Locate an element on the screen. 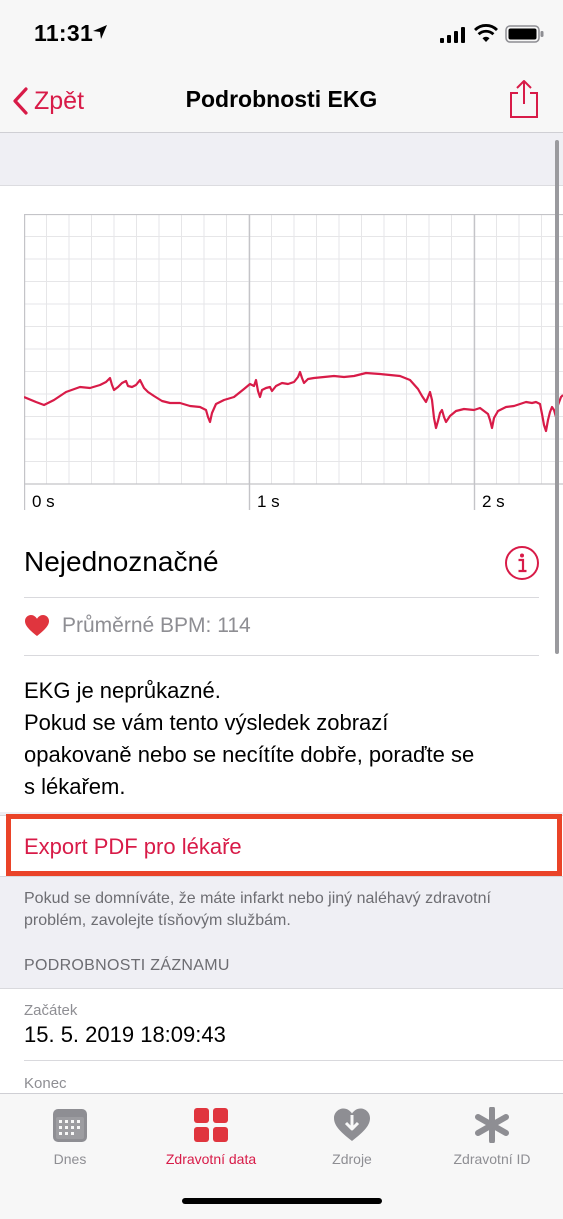 Image resolution: width=563 pixels, height=1219 pixels. section-header-record-details: PODROBNOSTI ZÁZNAMU is located at coordinates (127, 965).